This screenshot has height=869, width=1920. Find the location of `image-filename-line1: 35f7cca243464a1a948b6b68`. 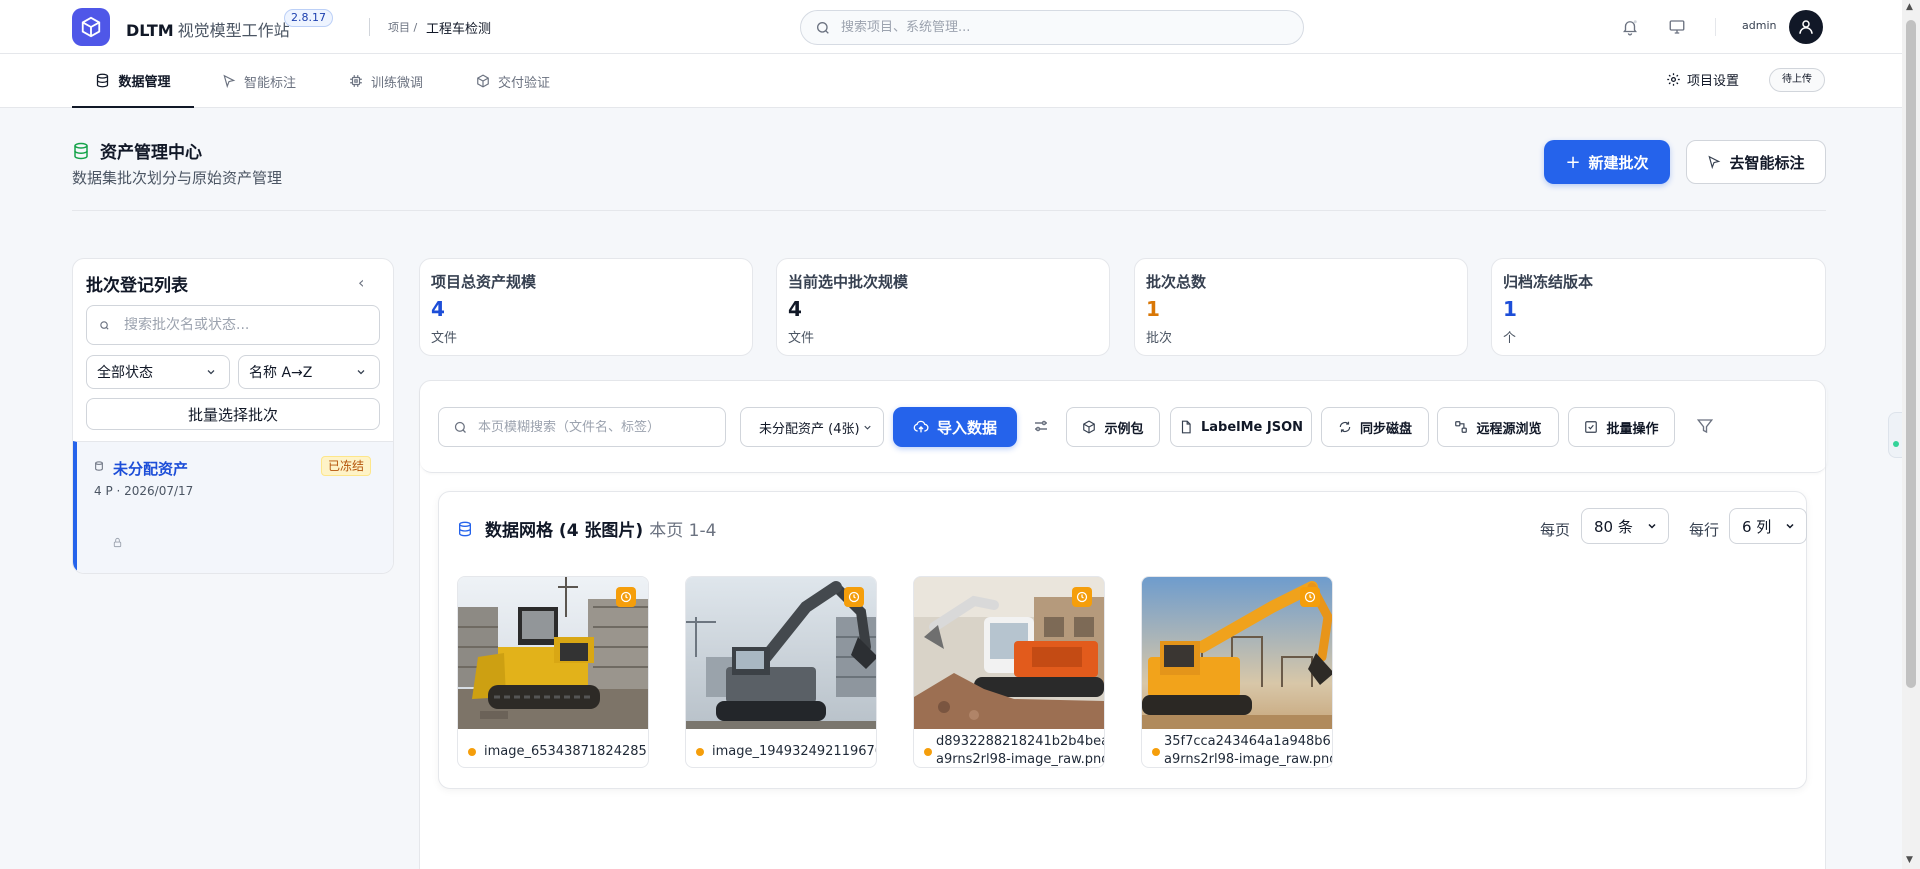

image-filename-line1: 35f7cca243464a1a948b6b68 is located at coordinates (1248, 741).